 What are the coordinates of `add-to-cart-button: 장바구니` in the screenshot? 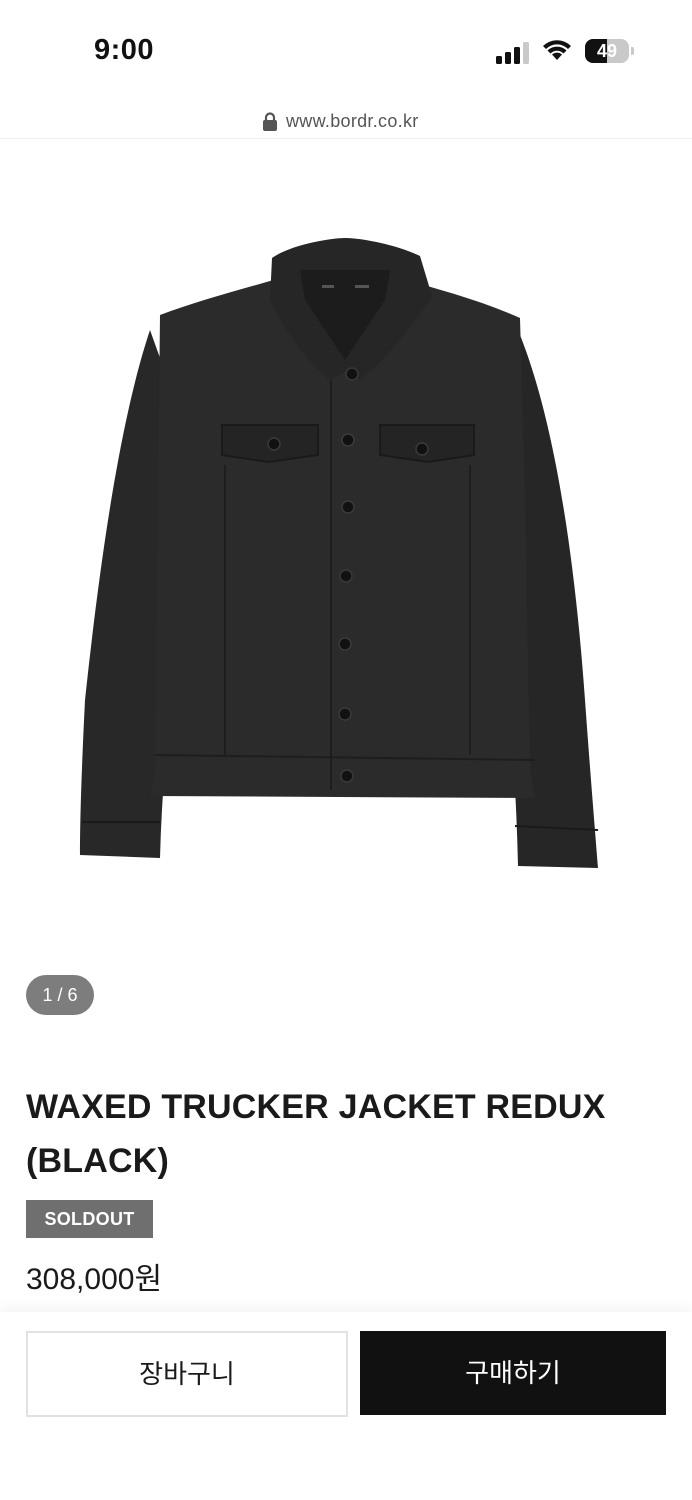 It's located at (187, 1374).